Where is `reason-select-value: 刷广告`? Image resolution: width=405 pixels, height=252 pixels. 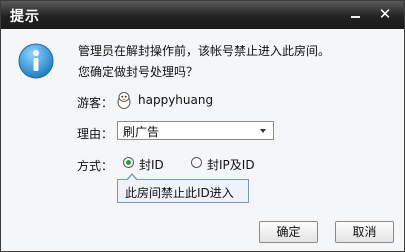
reason-select-value: 刷广告 is located at coordinates (141, 132).